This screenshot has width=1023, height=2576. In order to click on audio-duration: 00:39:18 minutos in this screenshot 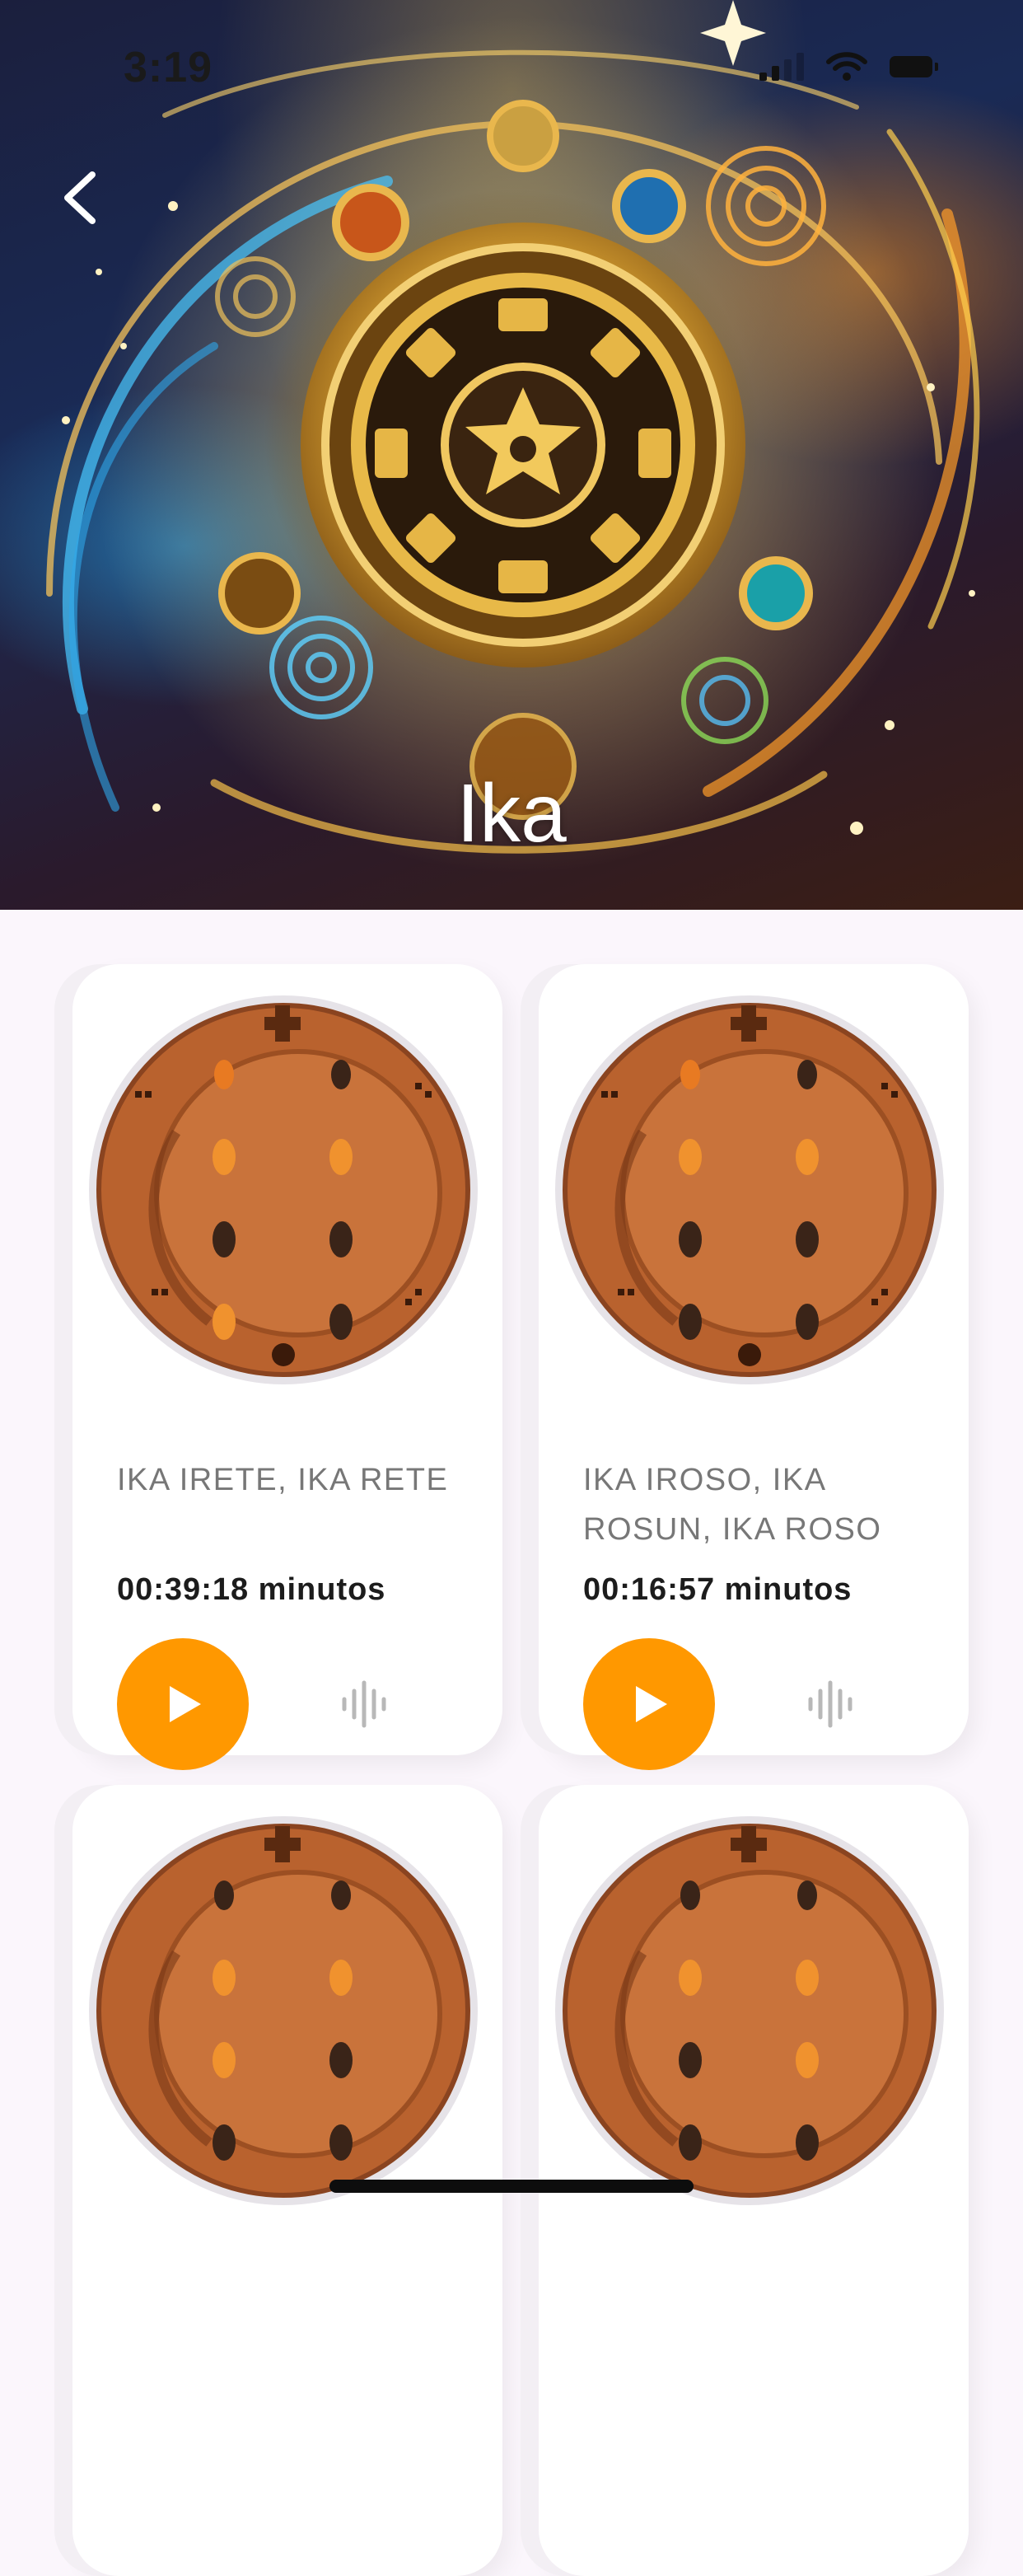, I will do `click(252, 1589)`.